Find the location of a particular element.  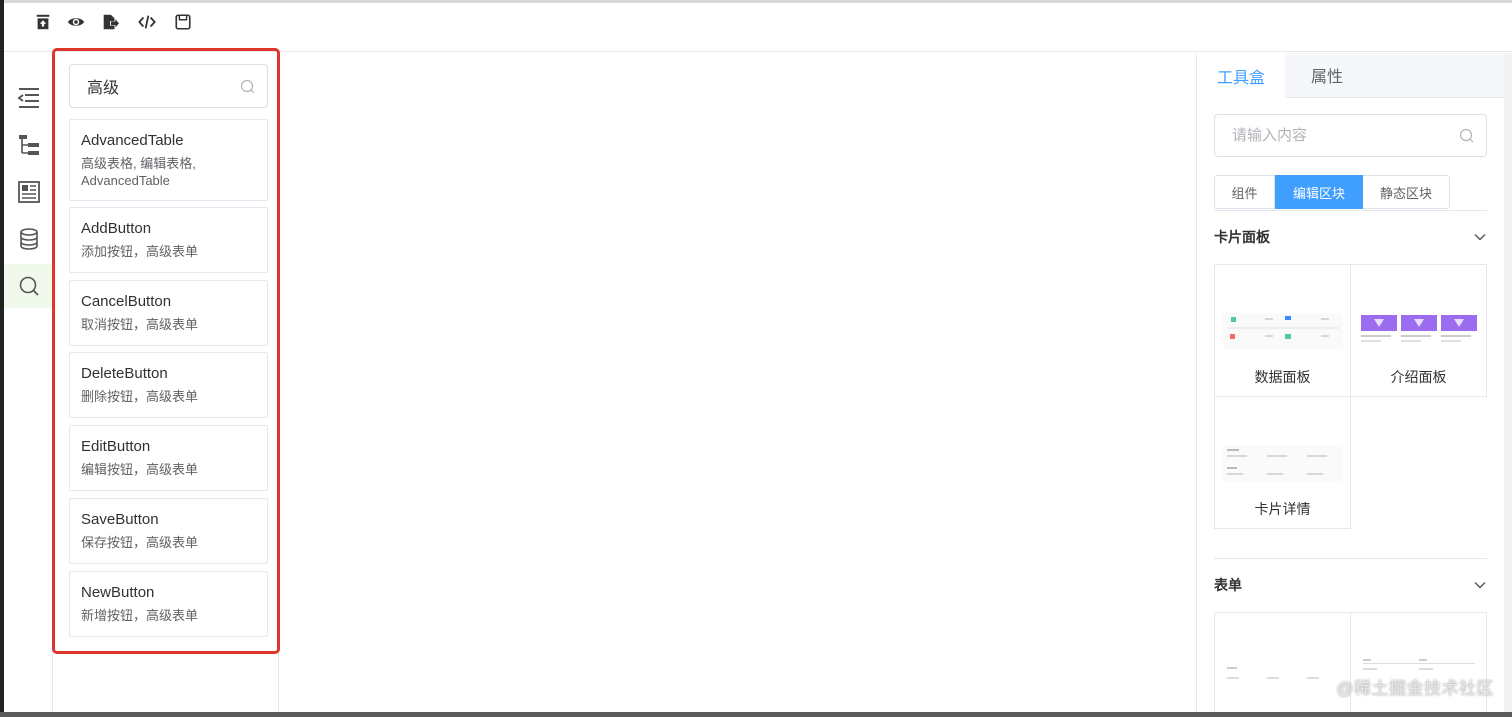

result-name: DeleteButton is located at coordinates (124, 373).